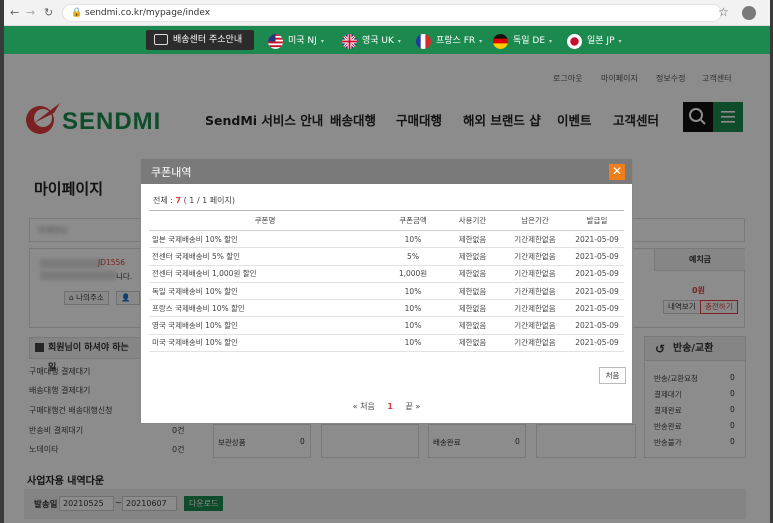 This screenshot has width=773, height=523. I want to click on country-label: 미국 NJ, so click(302, 41).